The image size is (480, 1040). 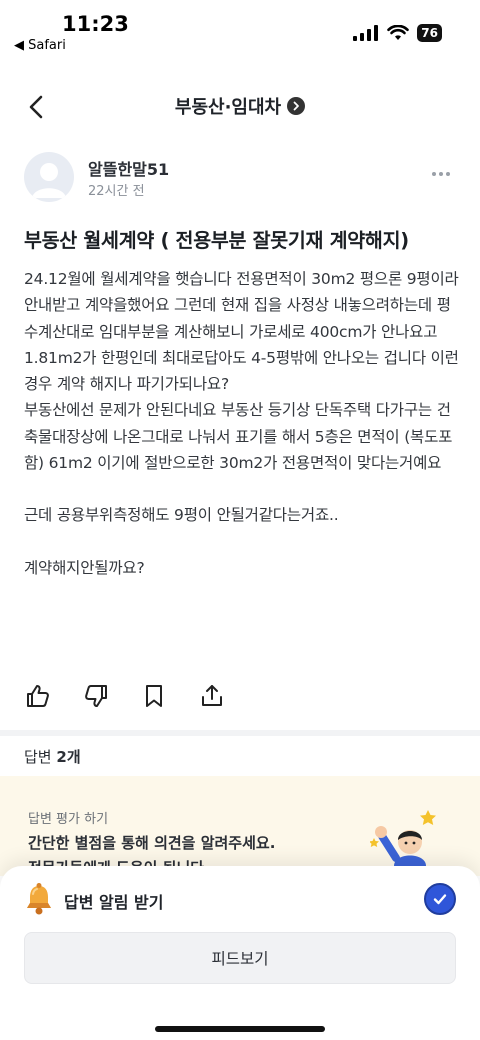 What do you see at coordinates (240, 958) in the screenshot?
I see `view-feed-button: 피드보기` at bounding box center [240, 958].